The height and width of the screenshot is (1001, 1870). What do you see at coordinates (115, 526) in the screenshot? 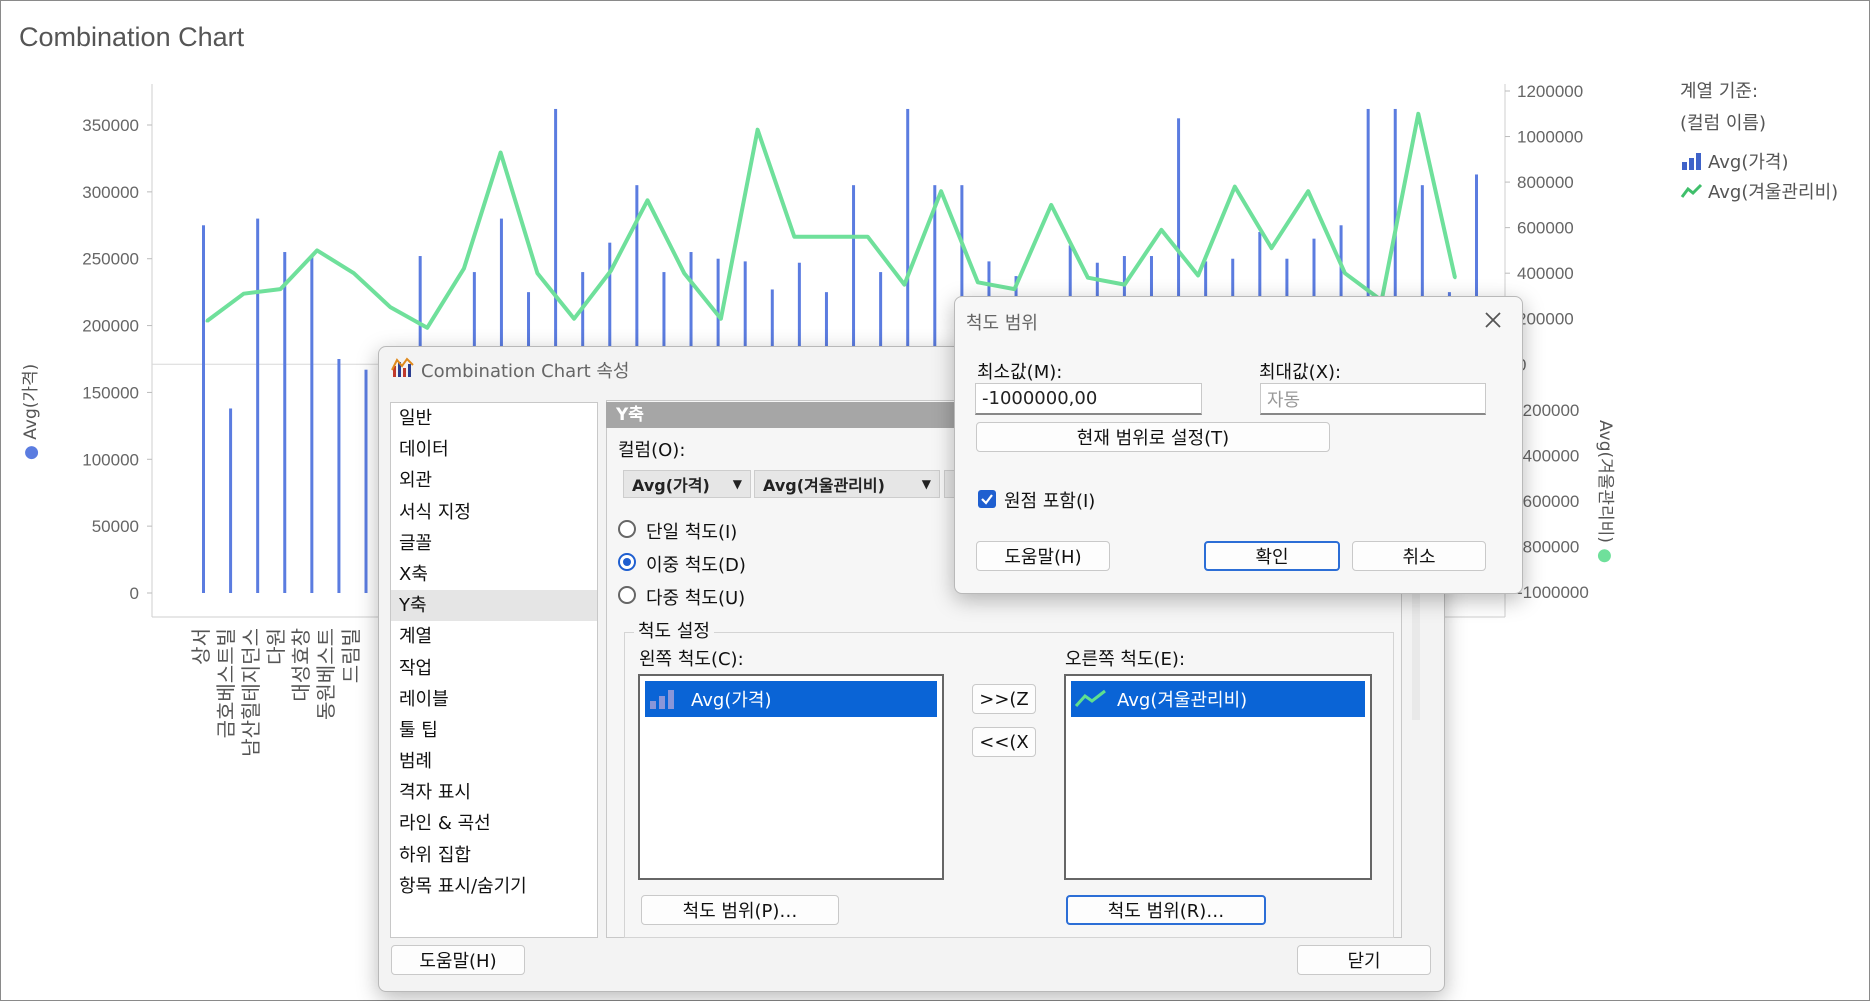
I see `left-tick-label: 50000` at bounding box center [115, 526].